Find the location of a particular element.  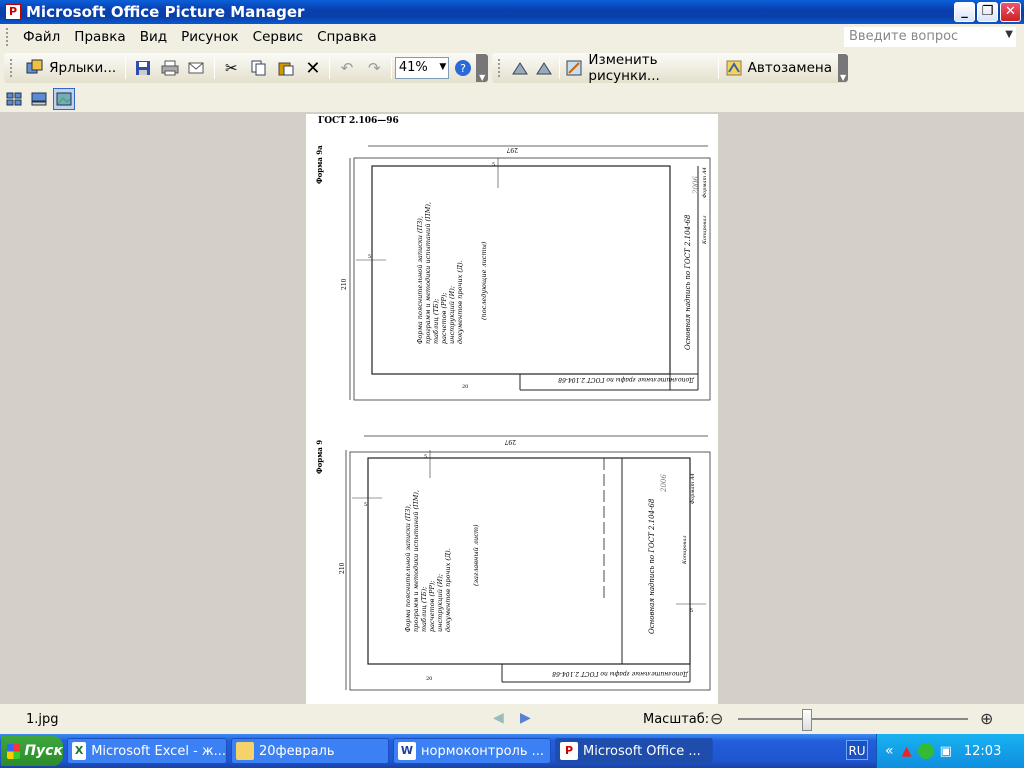

form-b-text-line: программ и методики испытаний (ПМ), is located at coordinates (416, 561).